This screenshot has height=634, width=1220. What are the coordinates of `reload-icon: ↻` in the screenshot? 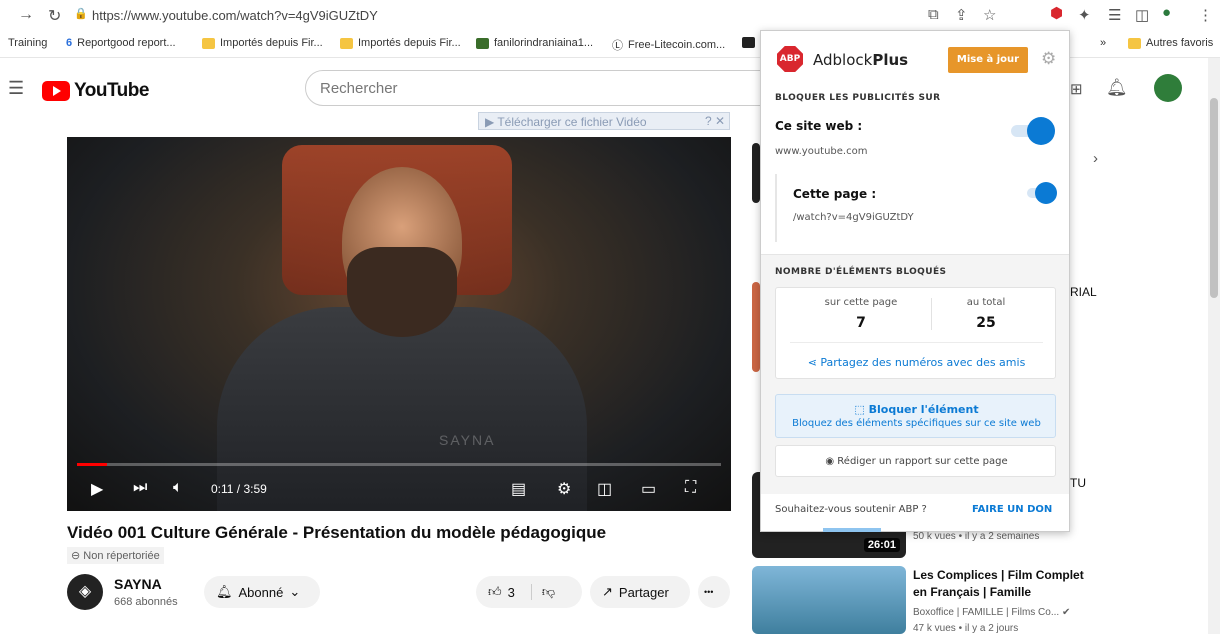 It's located at (54, 16).